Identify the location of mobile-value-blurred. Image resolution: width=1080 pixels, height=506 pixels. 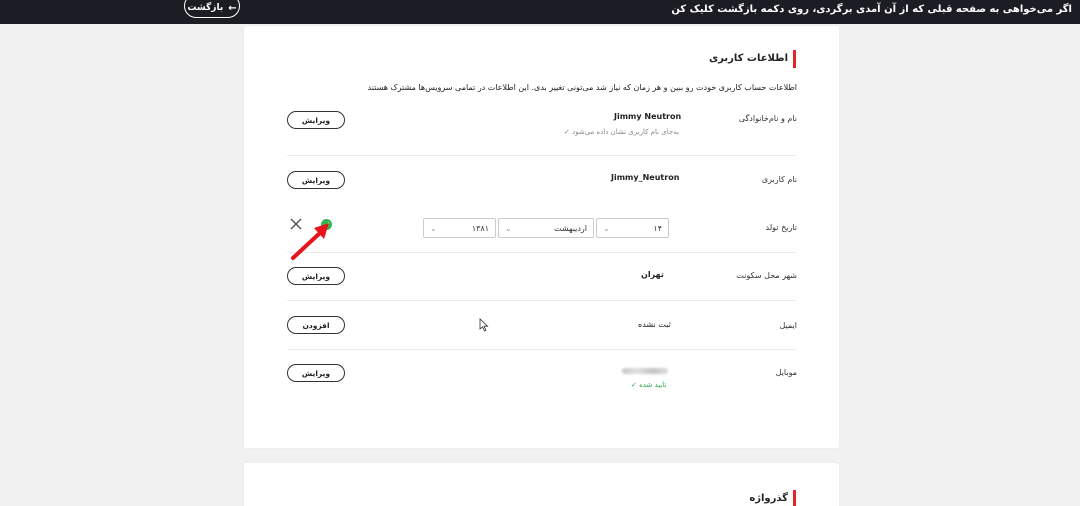
(645, 371).